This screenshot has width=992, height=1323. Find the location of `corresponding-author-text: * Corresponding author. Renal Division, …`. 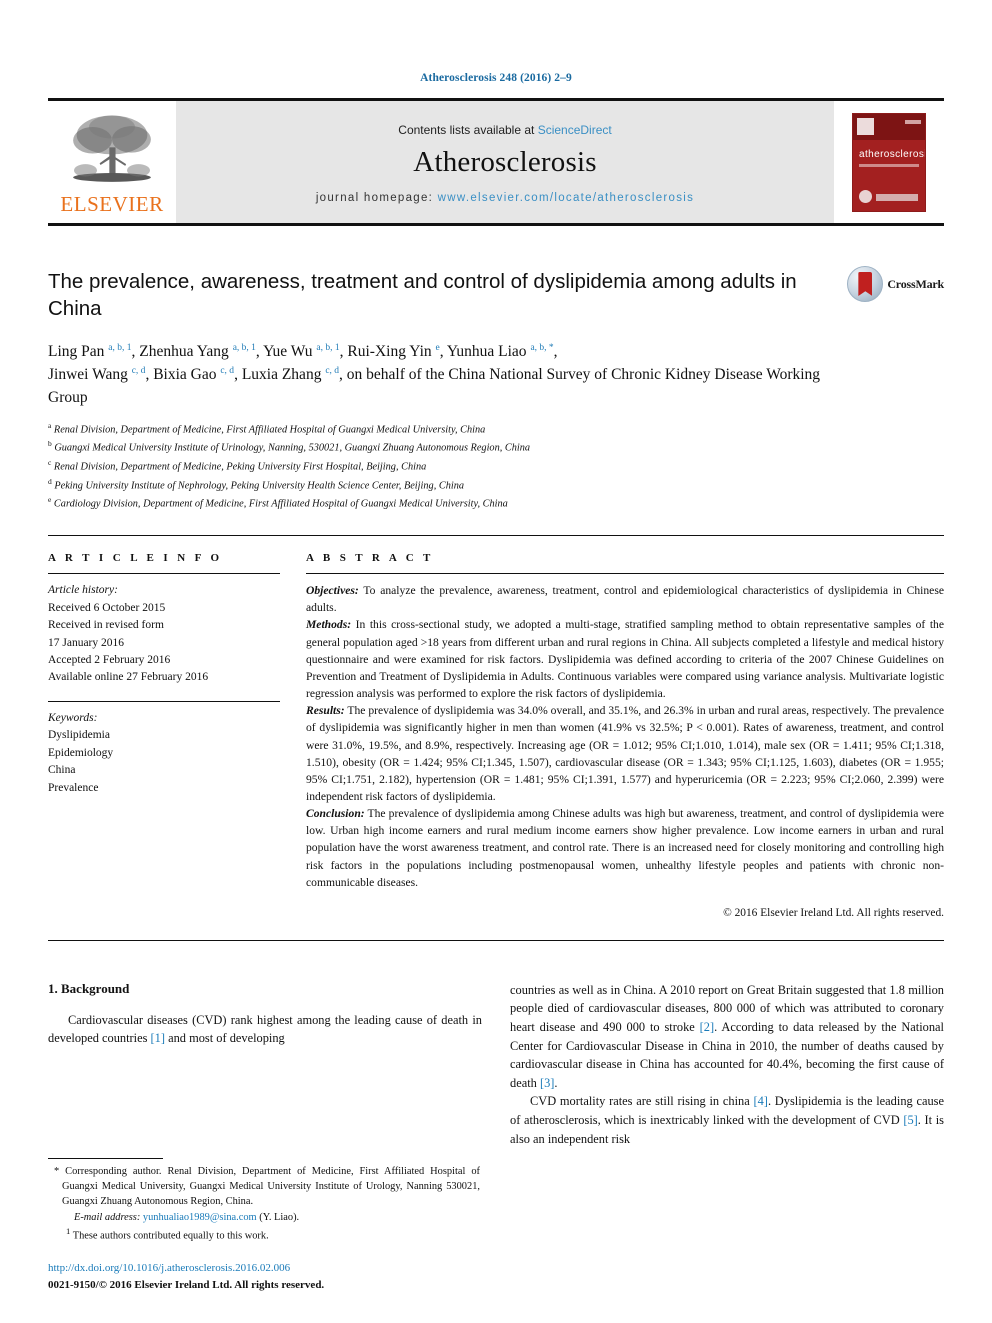

corresponding-author-text: * Corresponding author. Renal Division, … is located at coordinates (264, 1187).